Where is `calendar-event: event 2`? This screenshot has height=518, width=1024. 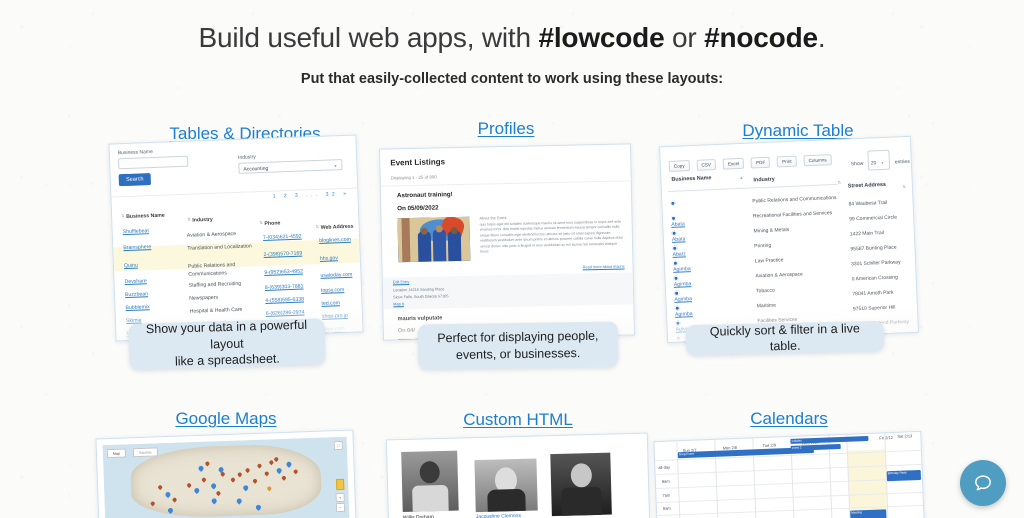
calendar-event: event 2 is located at coordinates (815, 447).